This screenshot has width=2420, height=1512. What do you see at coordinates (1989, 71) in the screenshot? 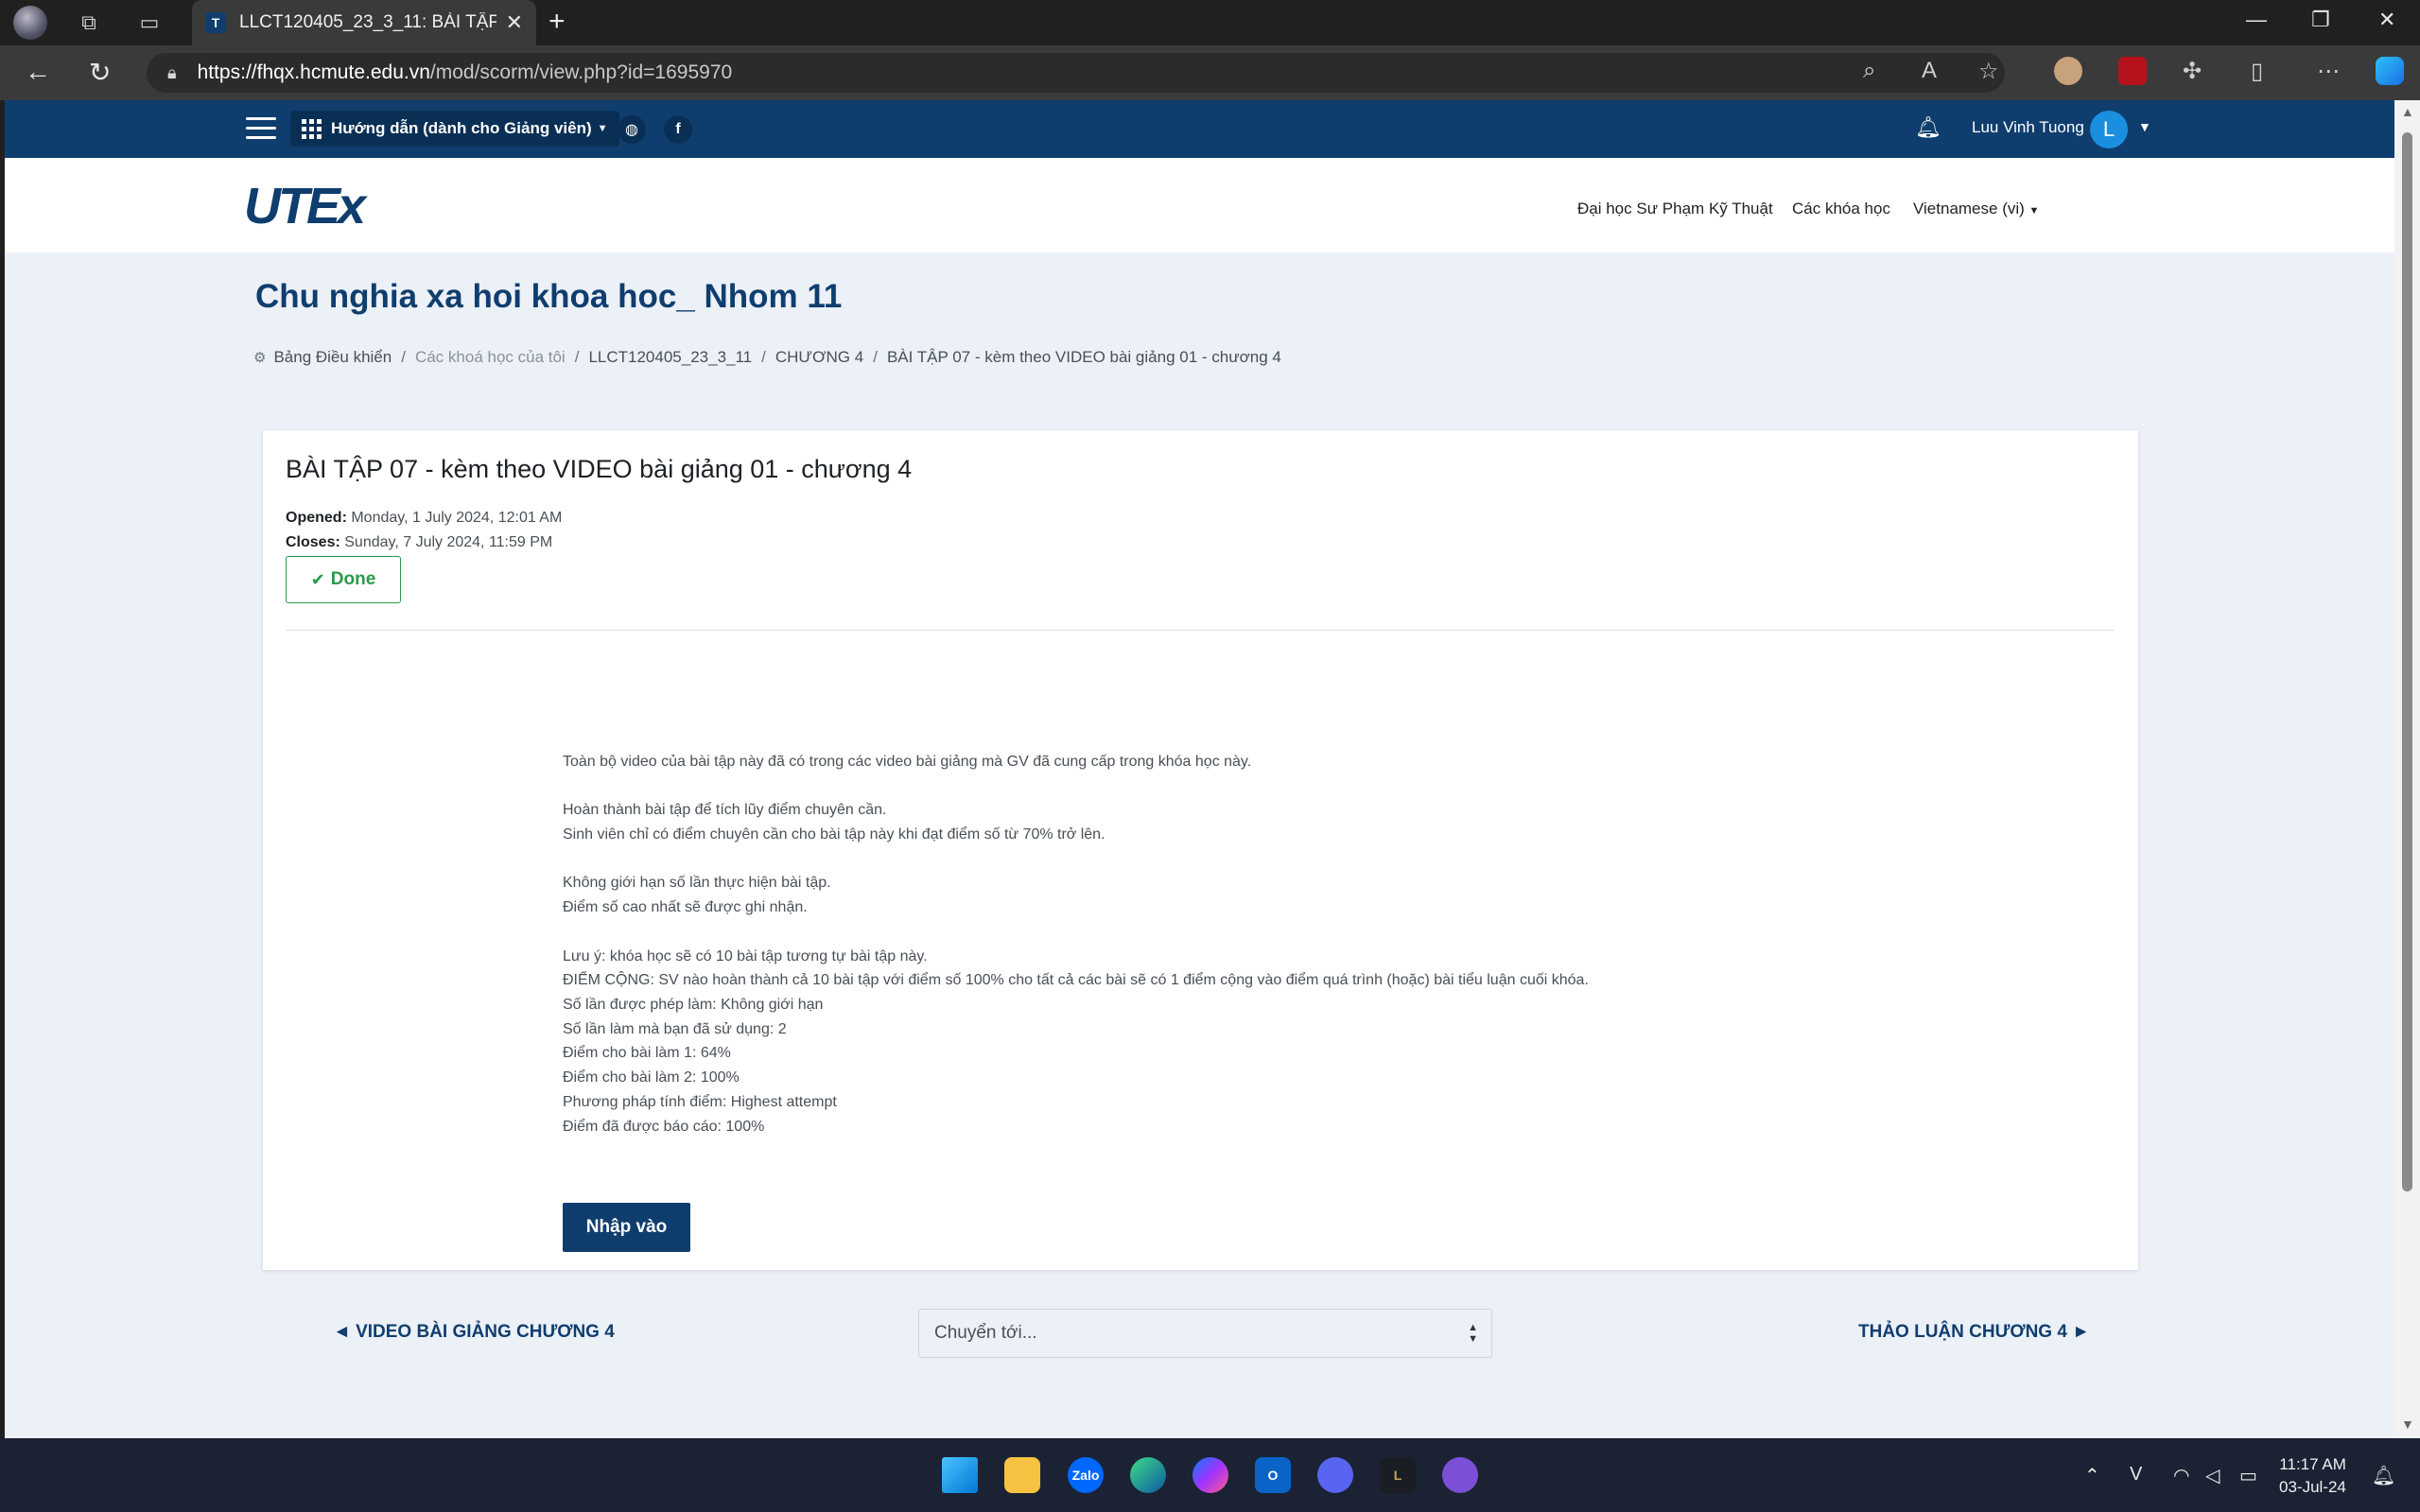
I see `favorite-star-icon: ☆` at bounding box center [1989, 71].